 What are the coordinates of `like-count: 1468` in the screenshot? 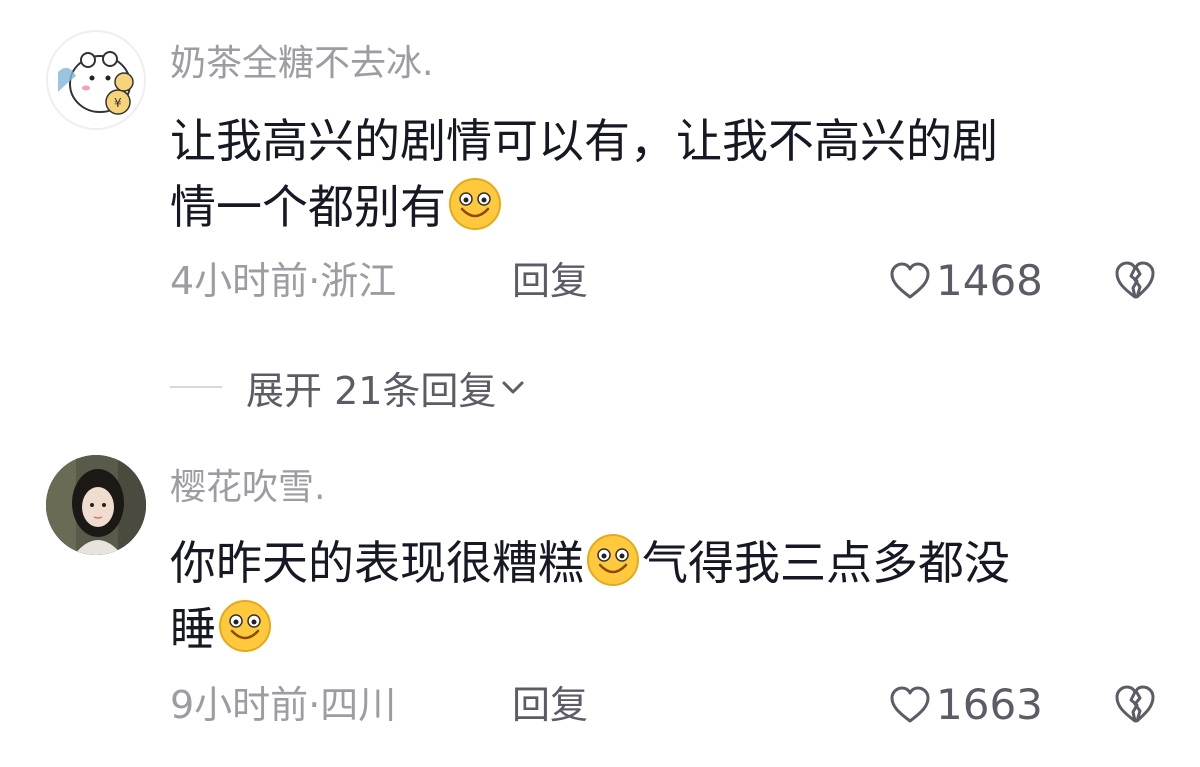 It's located at (989, 280).